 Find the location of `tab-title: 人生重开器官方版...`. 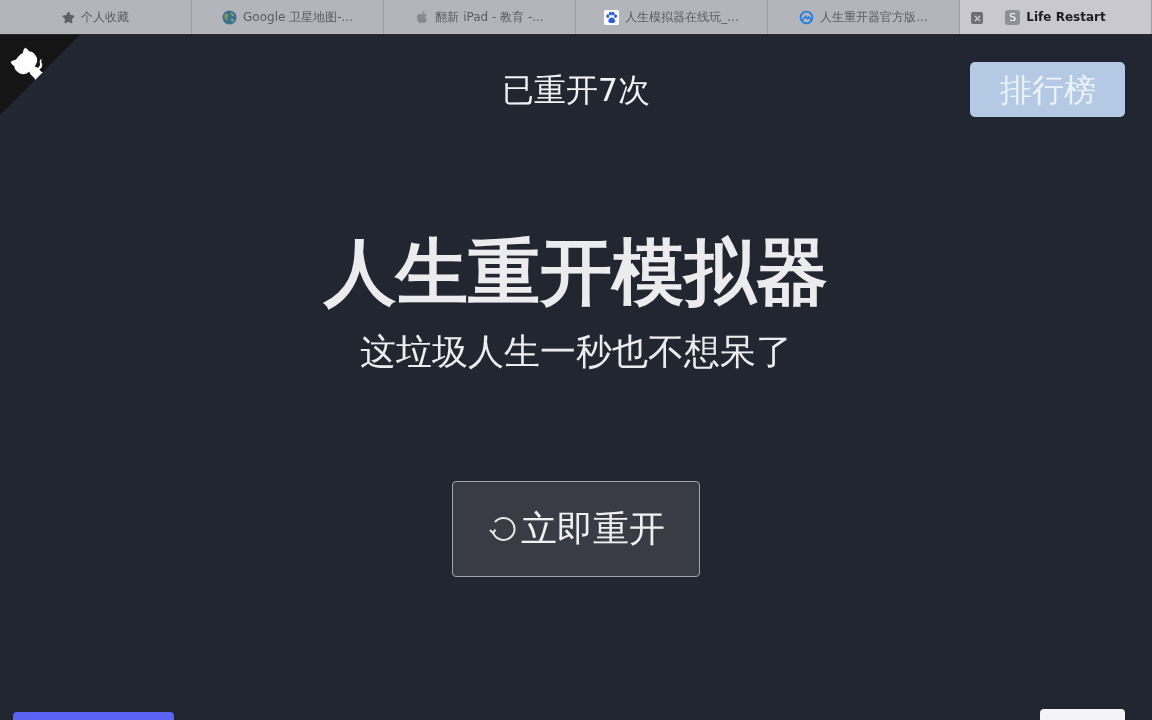

tab-title: 人生重开器官方版... is located at coordinates (874, 17).